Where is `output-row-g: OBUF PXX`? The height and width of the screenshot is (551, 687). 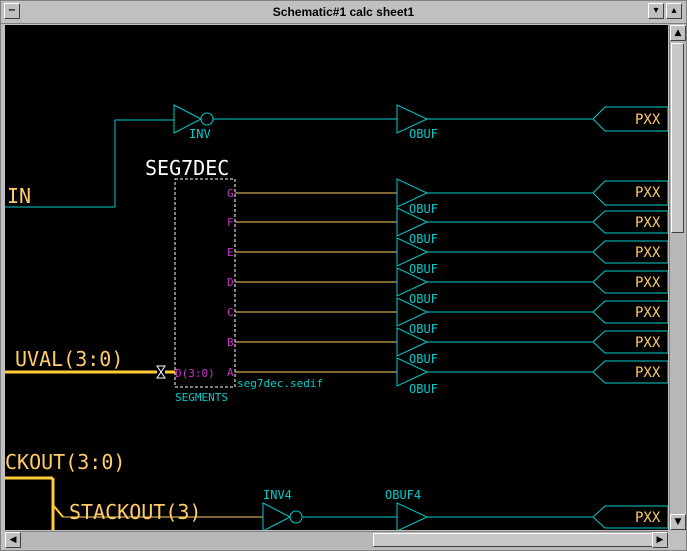 output-row-g: OBUF PXX is located at coordinates (452, 197).